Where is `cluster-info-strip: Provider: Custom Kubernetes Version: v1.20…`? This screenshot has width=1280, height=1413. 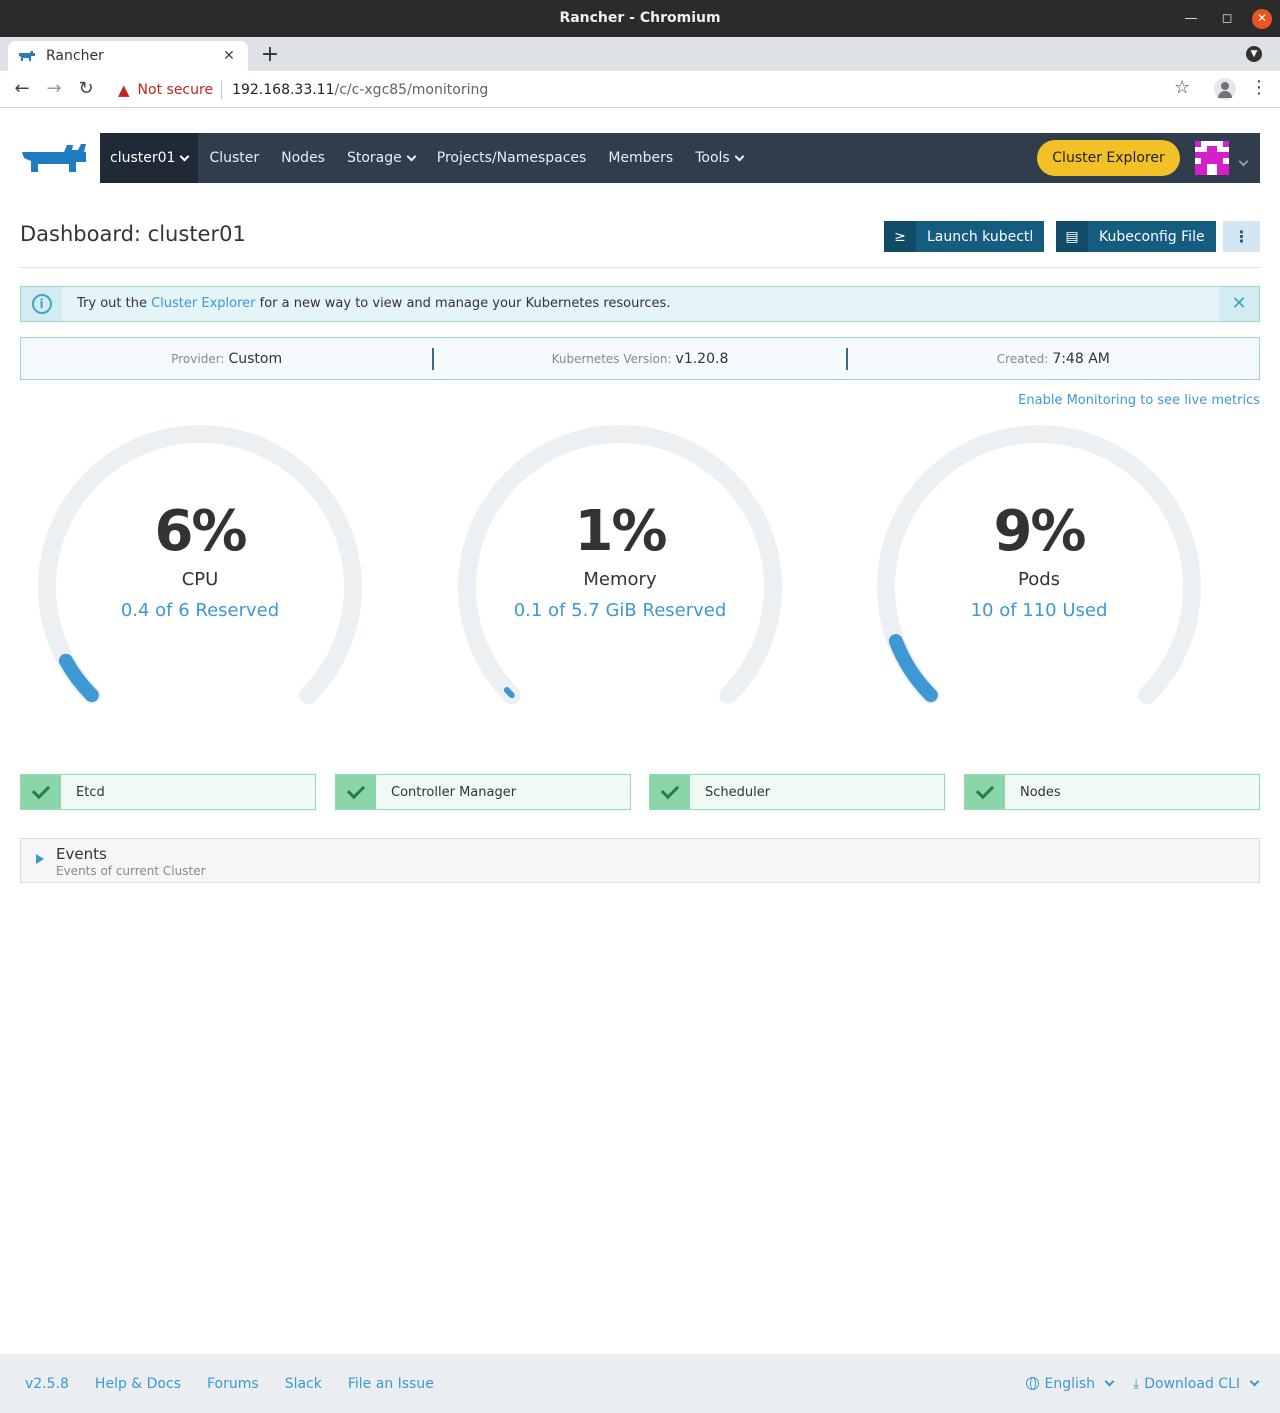
cluster-info-strip: Provider: Custom Kubernetes Version: v1.20… is located at coordinates (640, 358).